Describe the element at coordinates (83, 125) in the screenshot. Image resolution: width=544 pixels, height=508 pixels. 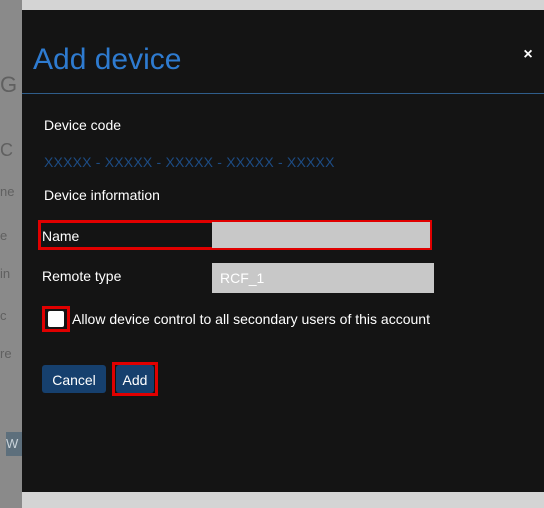
I see `device-code-label: Device code` at that location.